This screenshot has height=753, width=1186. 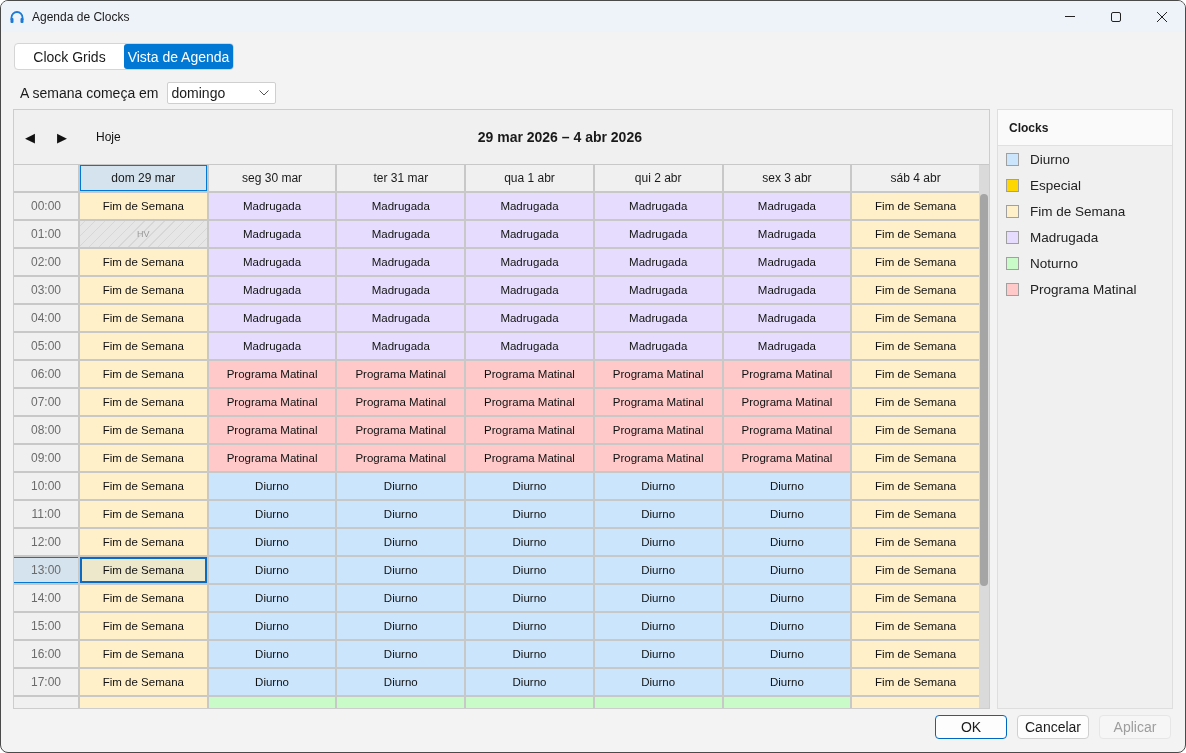 What do you see at coordinates (69, 56) in the screenshot?
I see `view-tab: Clock Grids` at bounding box center [69, 56].